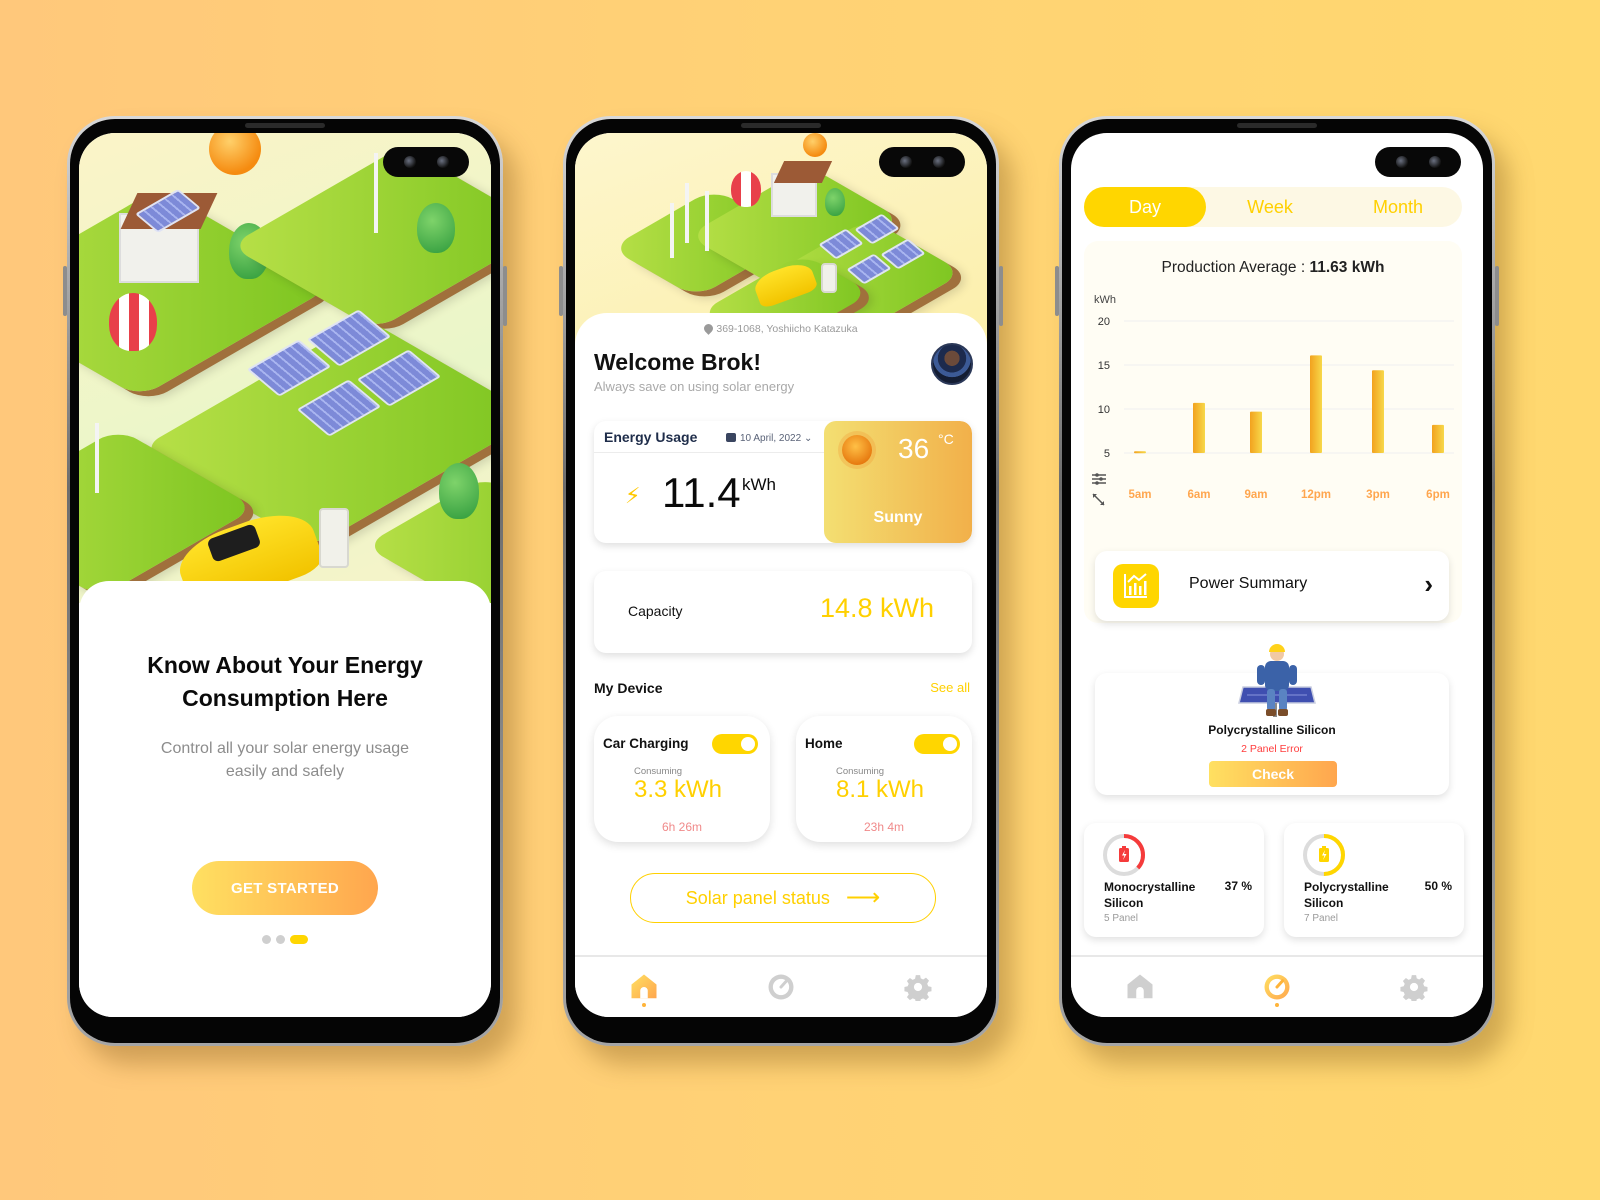 This screenshot has height=1200, width=1600. Describe the element at coordinates (759, 484) in the screenshot. I see `energy-usage-unit: kWh` at that location.